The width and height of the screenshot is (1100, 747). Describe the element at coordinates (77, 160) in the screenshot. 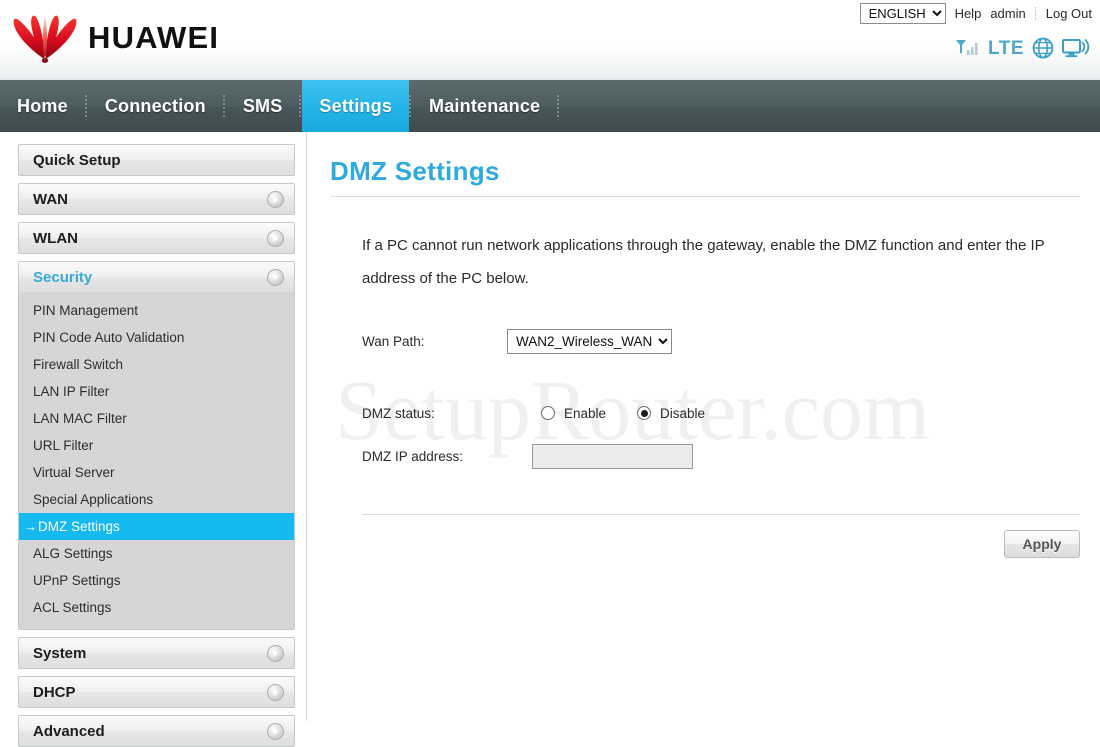

I see `sidebar-group-label: Quick Setup` at that location.